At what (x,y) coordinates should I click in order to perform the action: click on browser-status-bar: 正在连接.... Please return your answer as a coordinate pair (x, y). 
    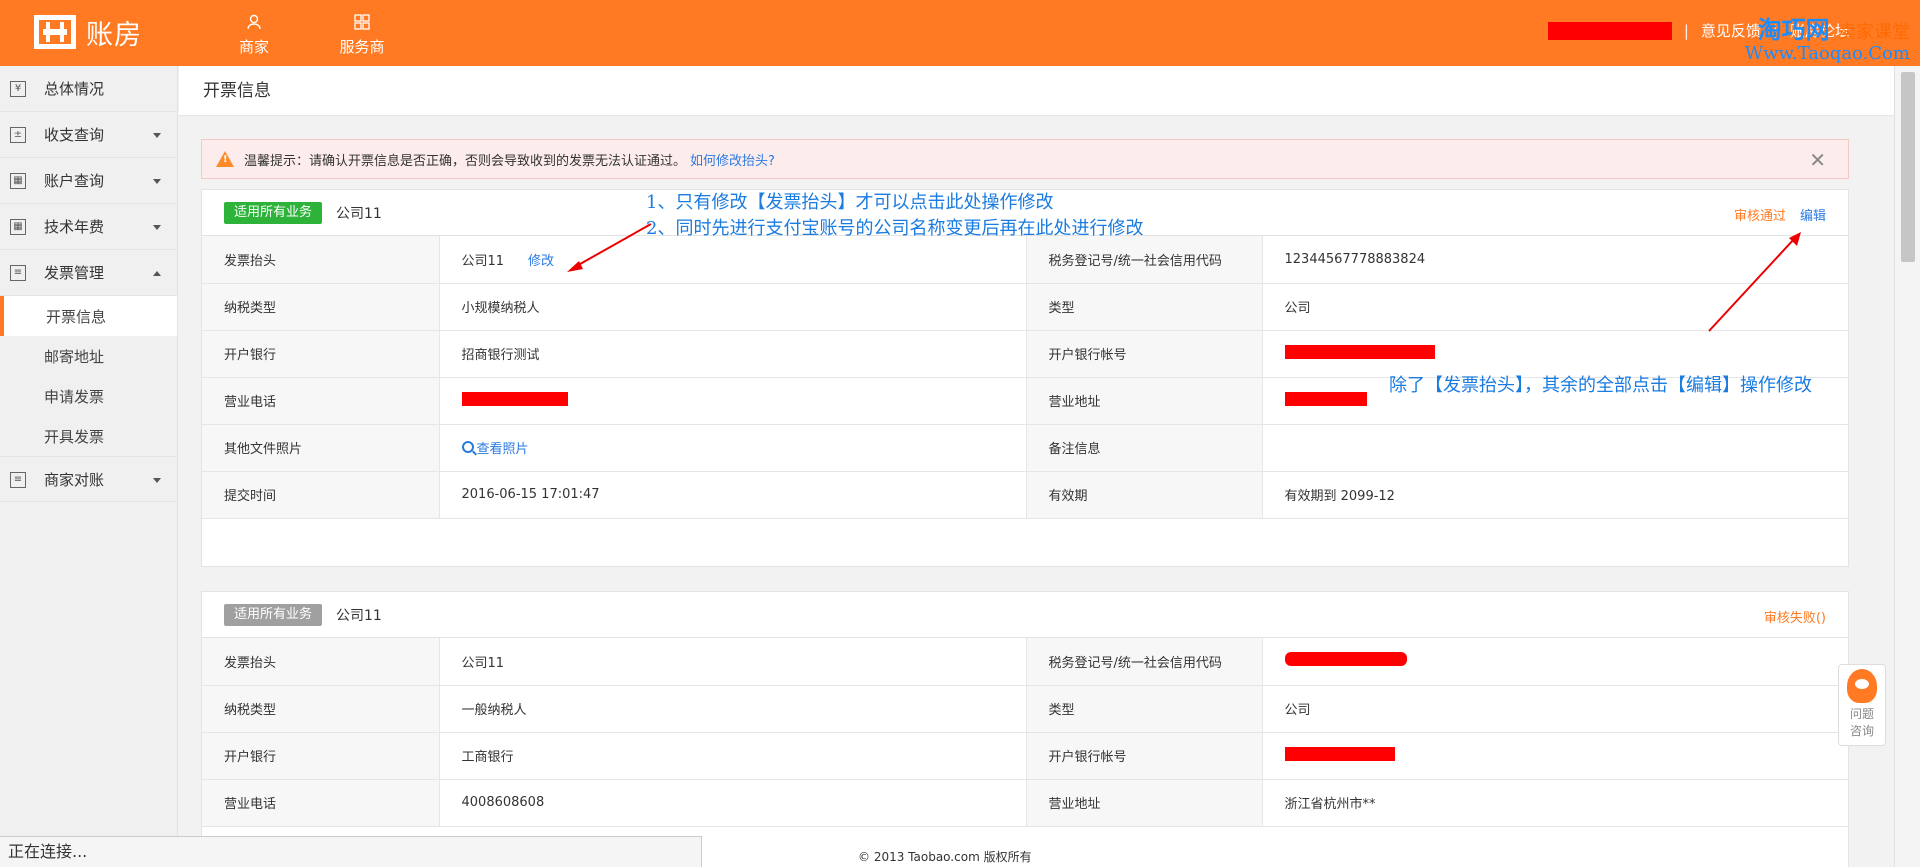
    Looking at the image, I should click on (351, 851).